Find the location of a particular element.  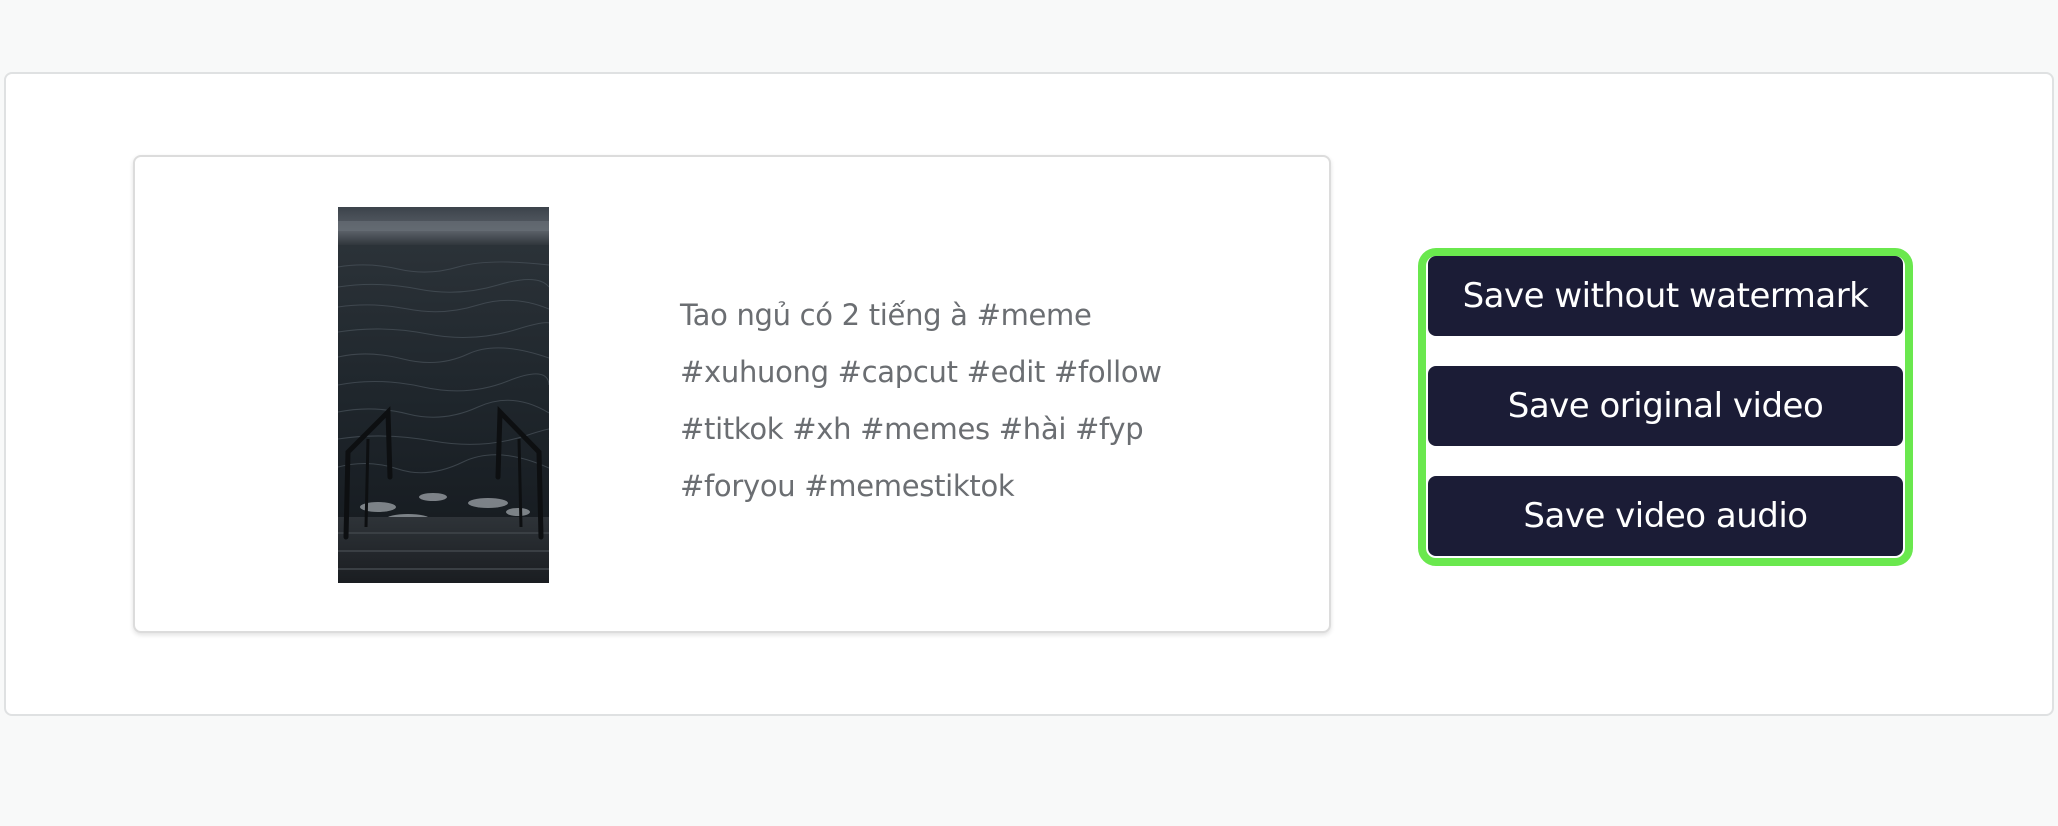

caption-line: #titkok #xh #memes #hài #fyp is located at coordinates (912, 429).